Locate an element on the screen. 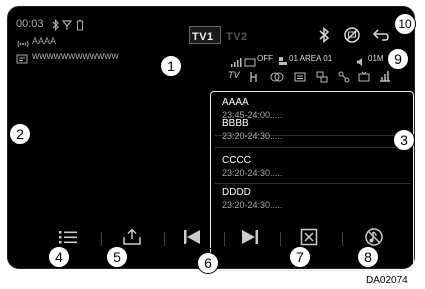  tab-tv1: TV1 is located at coordinates (203, 37).